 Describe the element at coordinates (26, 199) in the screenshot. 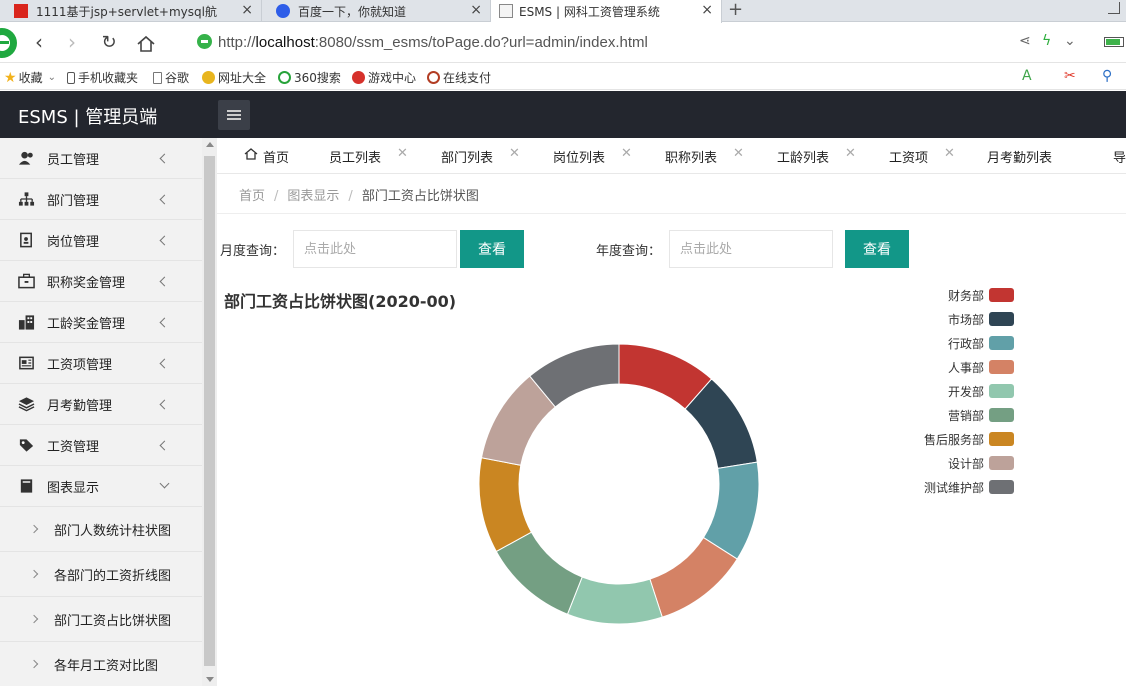

I see `sitemap-icon` at that location.